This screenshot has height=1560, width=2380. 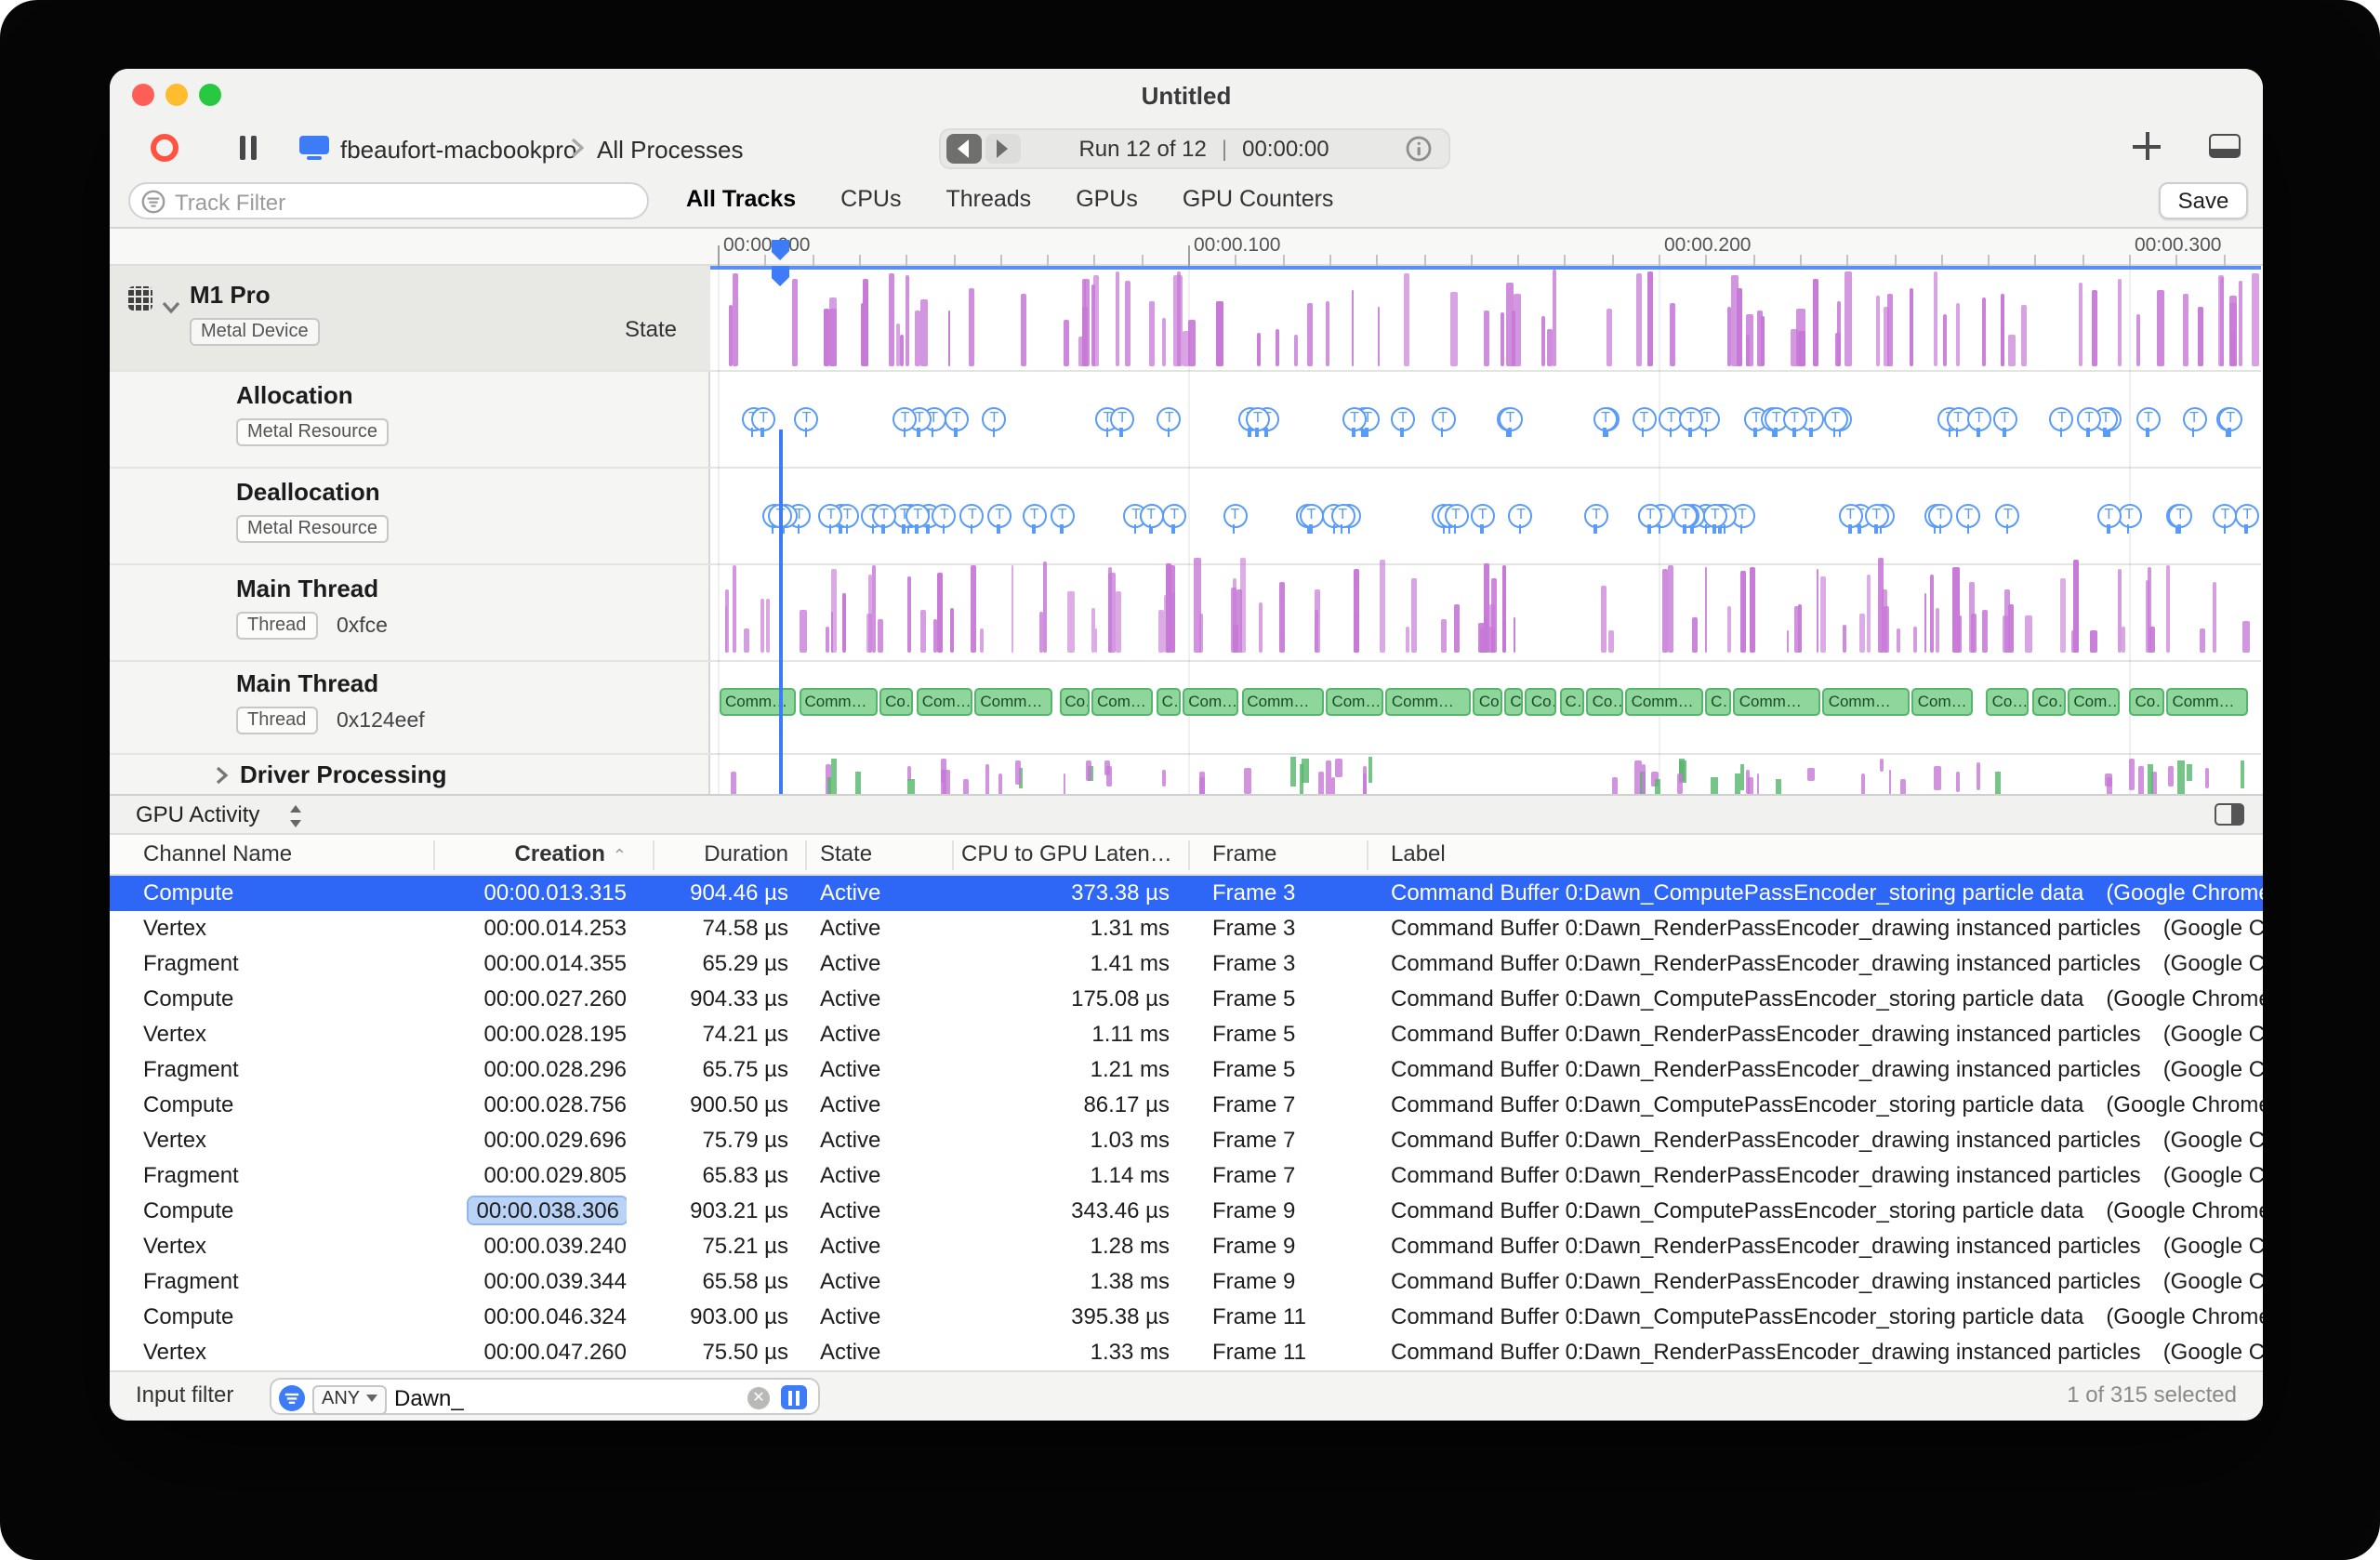 What do you see at coordinates (1577, 853) in the screenshot?
I see `col-header-label: Label` at bounding box center [1577, 853].